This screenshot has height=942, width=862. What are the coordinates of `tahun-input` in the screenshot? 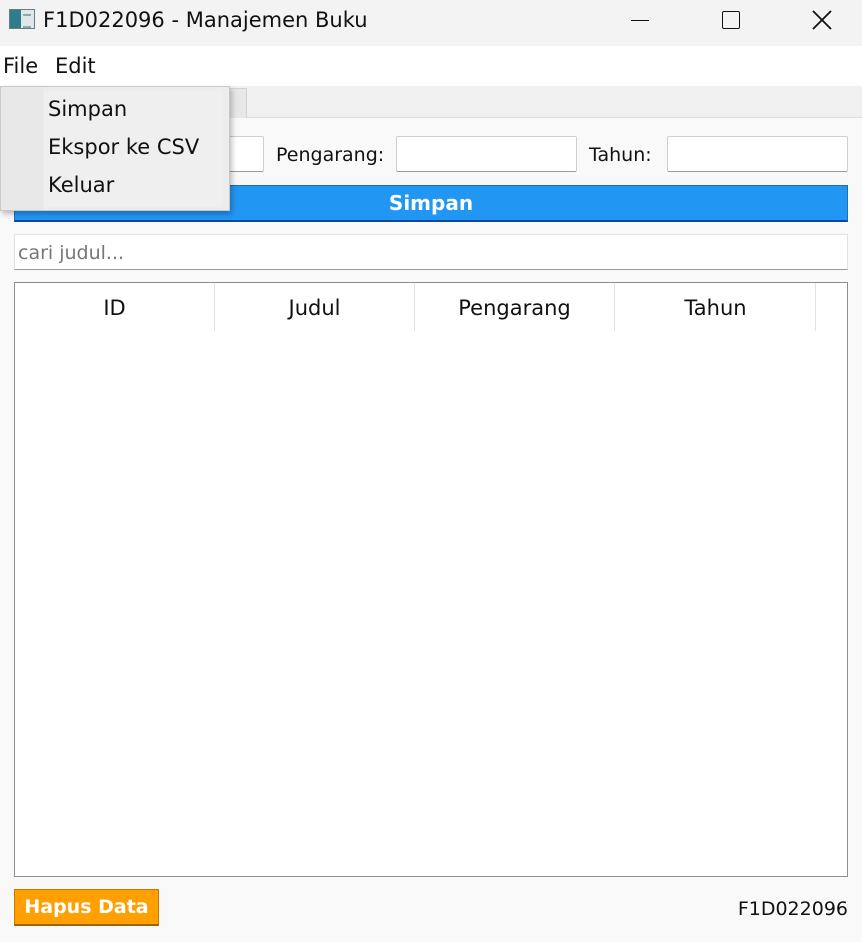 It's located at (757, 154).